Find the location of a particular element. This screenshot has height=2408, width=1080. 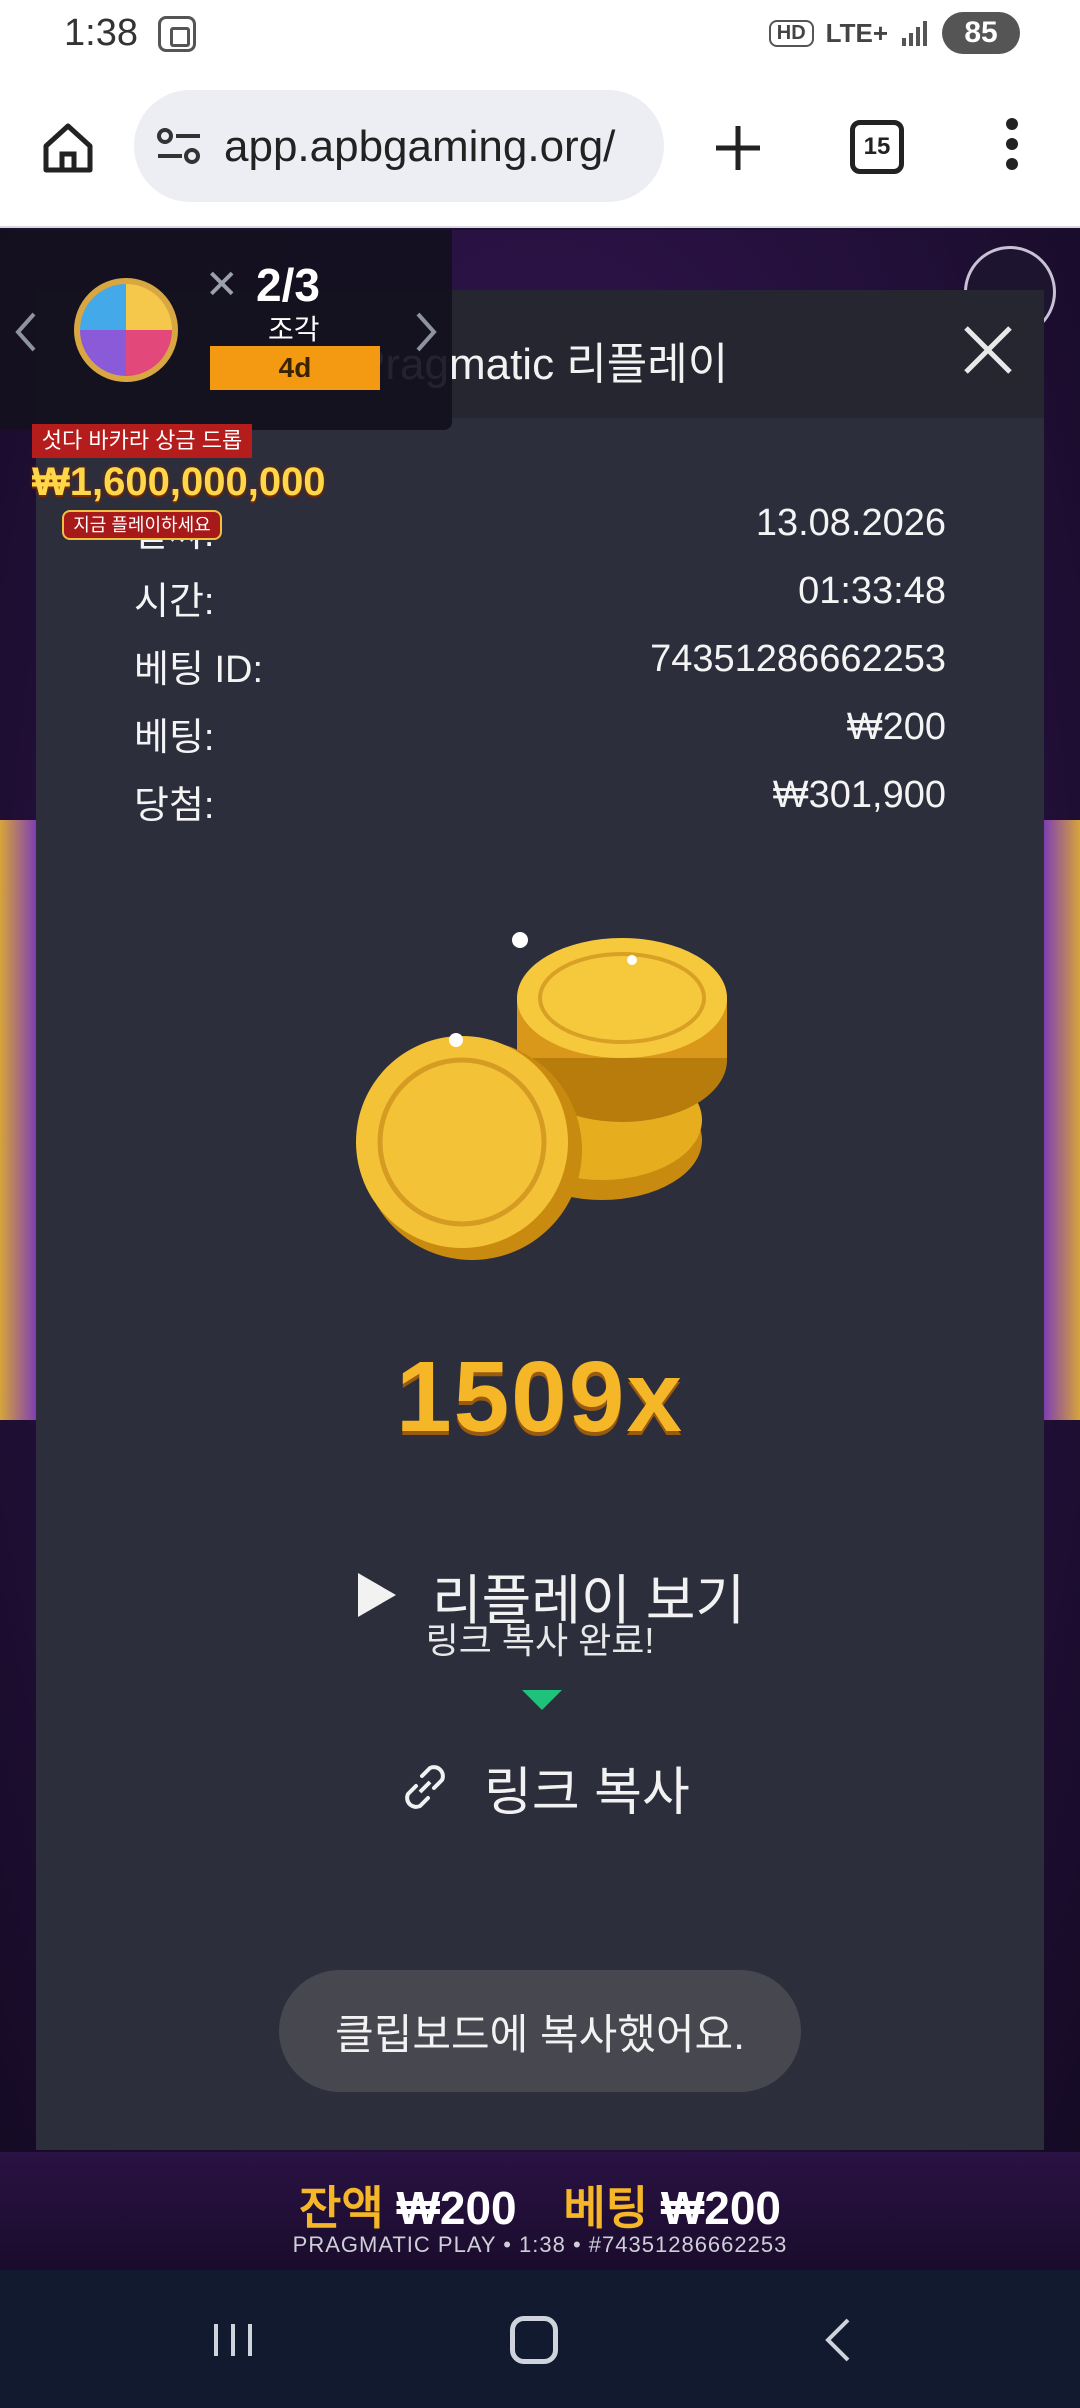

promo-unit: 조각 is located at coordinates (294, 329).